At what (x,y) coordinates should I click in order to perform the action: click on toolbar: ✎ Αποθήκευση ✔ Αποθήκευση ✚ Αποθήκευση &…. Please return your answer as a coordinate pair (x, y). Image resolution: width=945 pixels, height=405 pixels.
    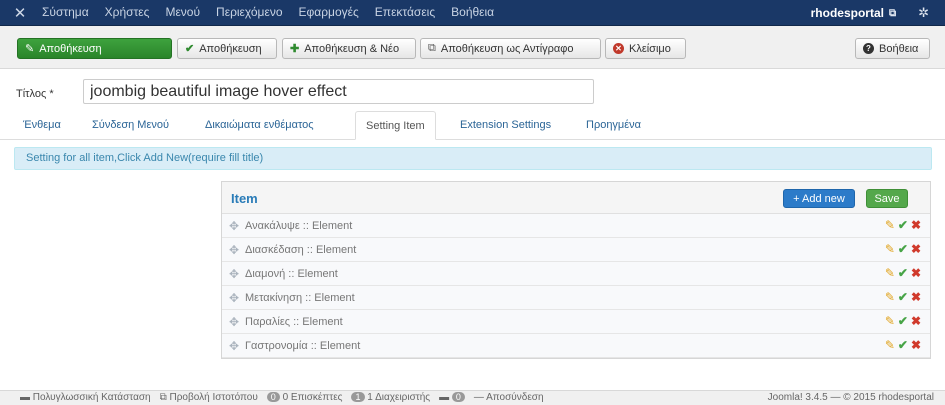
    Looking at the image, I should click on (472, 47).